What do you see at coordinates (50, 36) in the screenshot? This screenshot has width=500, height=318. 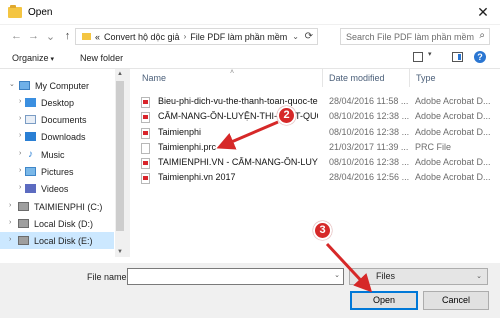 I see `recent-locations-chevron-icon: ⌄` at bounding box center [50, 36].